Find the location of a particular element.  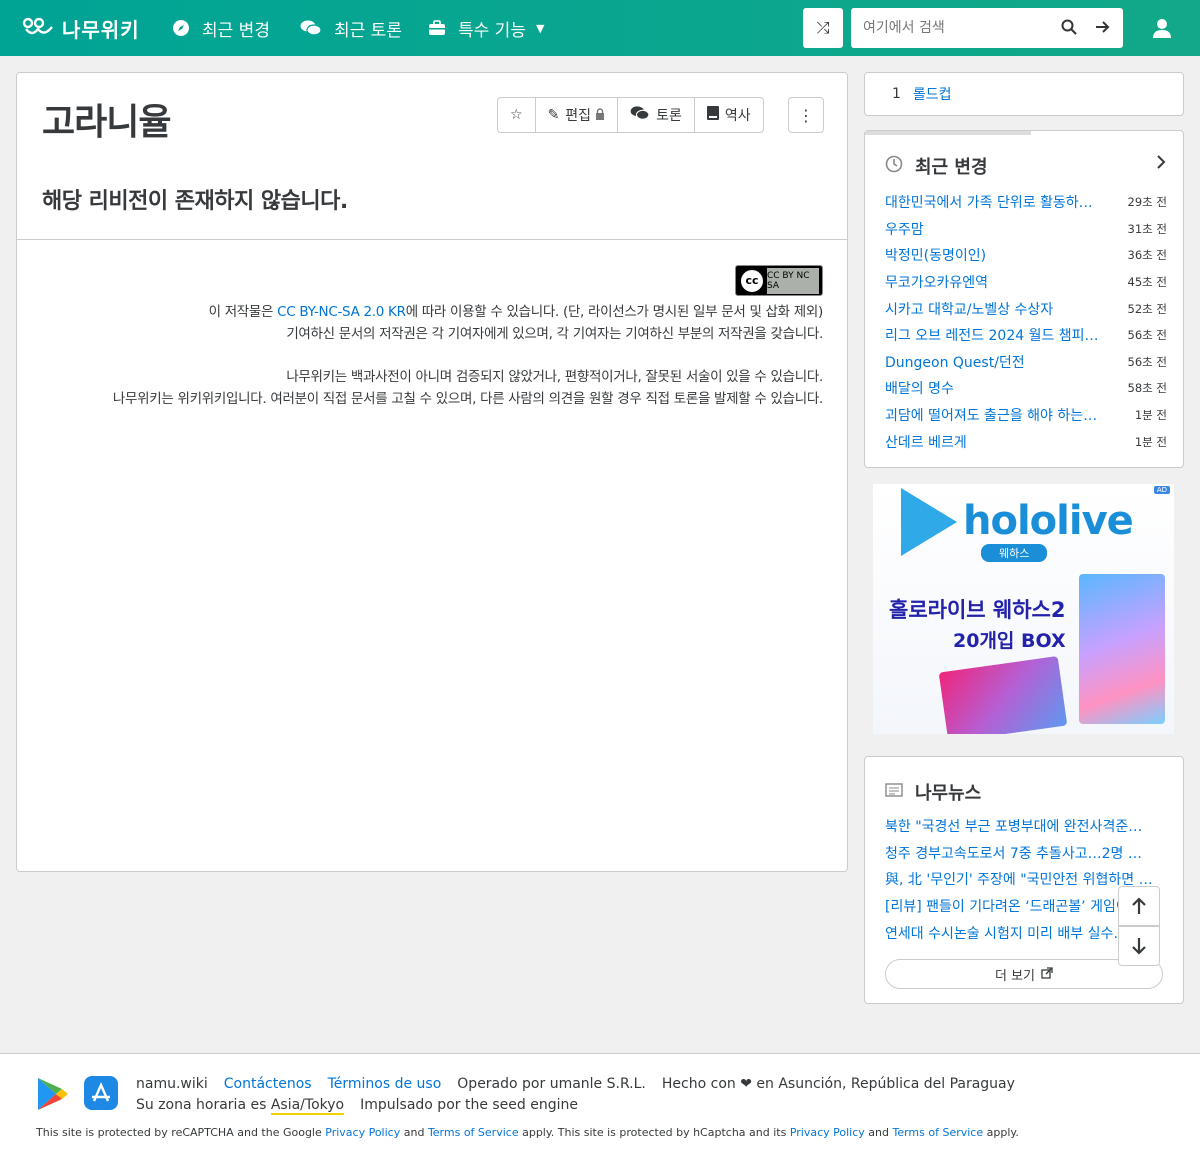

ad-brand: hololive is located at coordinates (1048, 521).